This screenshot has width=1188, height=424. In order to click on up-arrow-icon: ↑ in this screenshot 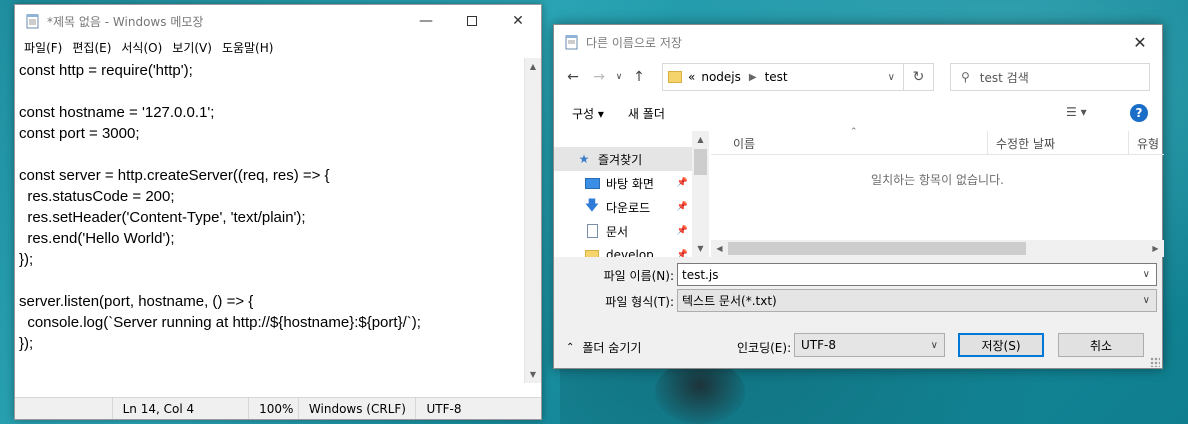, I will do `click(639, 77)`.